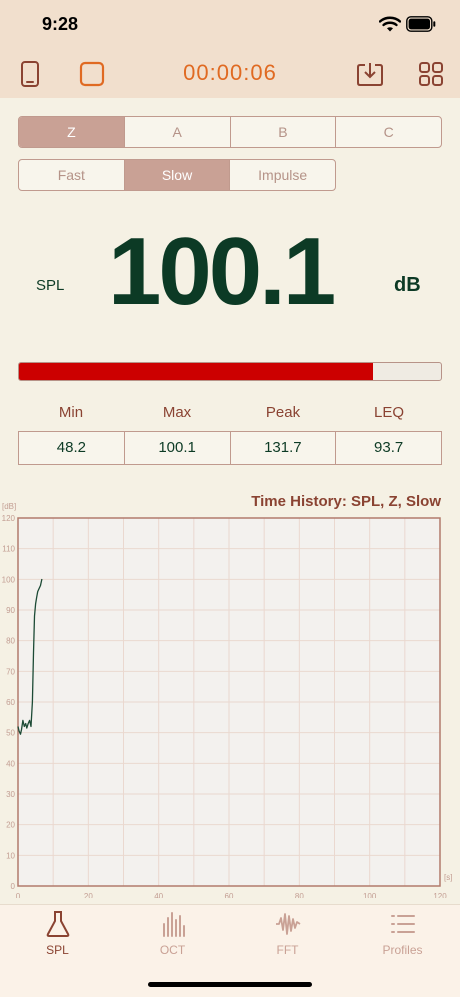 This screenshot has width=460, height=997. What do you see at coordinates (230, 984) in the screenshot?
I see `home-indicator` at bounding box center [230, 984].